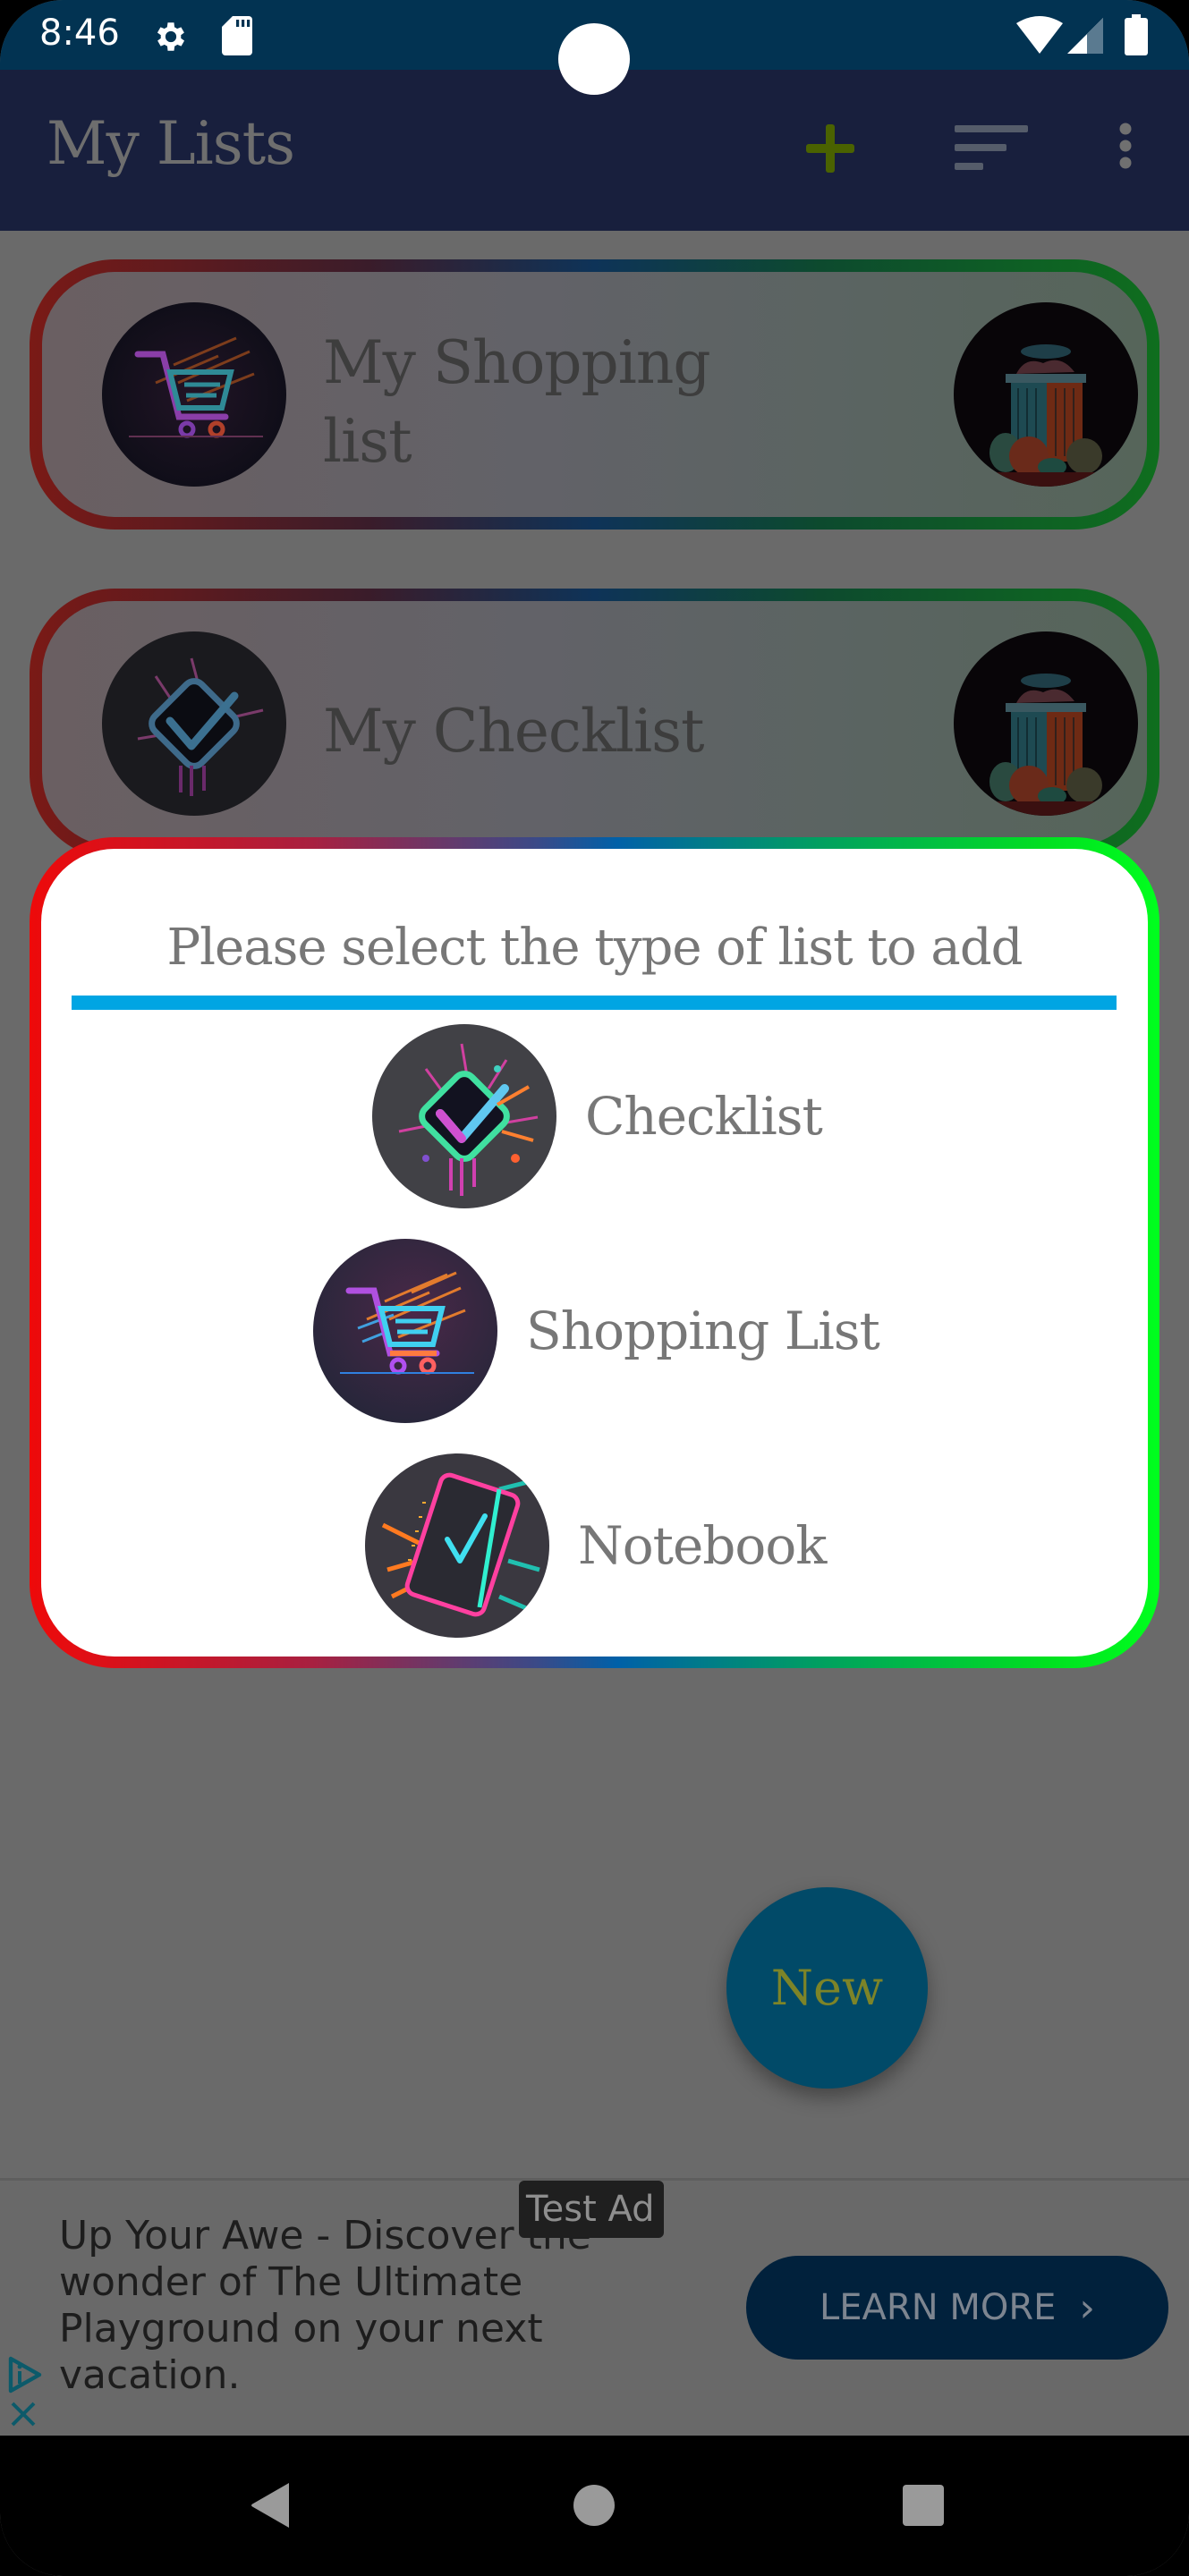 The image size is (1189, 2576). I want to click on option-checklist: Checklist, so click(597, 1116).